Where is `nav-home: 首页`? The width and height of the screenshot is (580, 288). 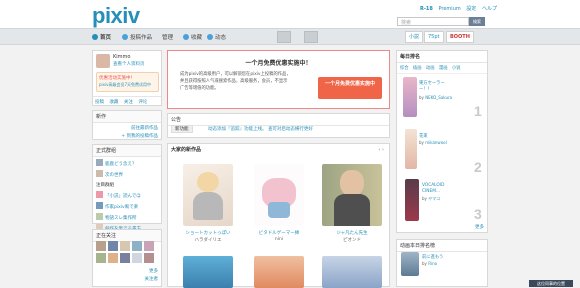 nav-home: 首页 is located at coordinates (101, 37).